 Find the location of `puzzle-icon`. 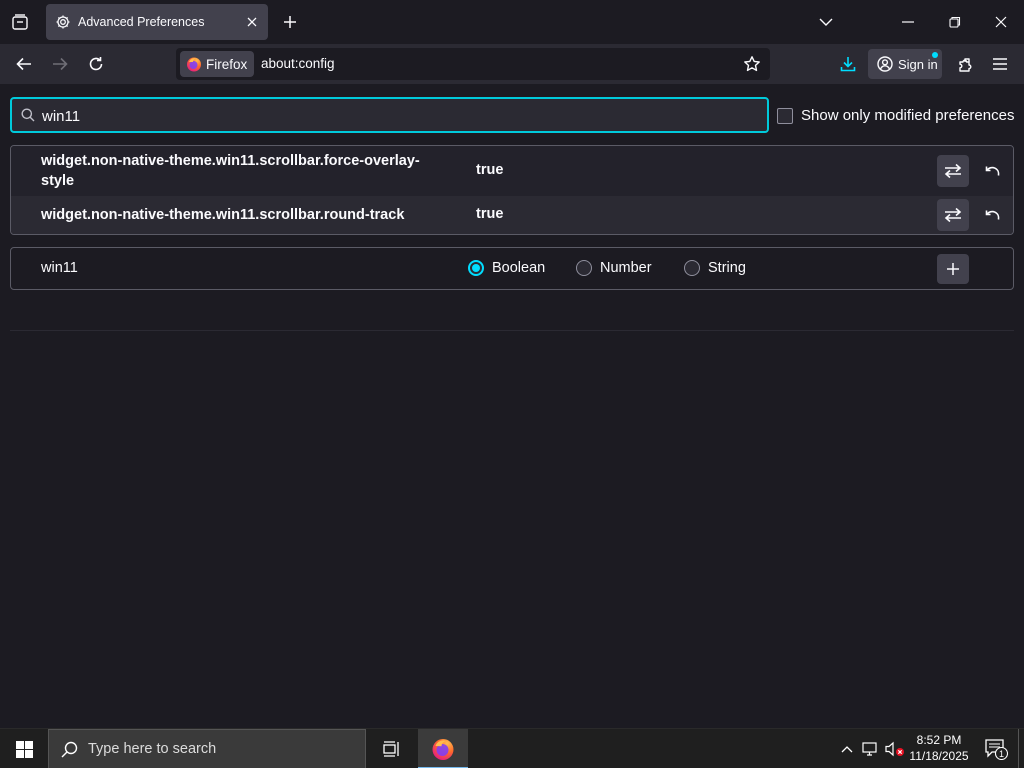

puzzle-icon is located at coordinates (964, 64).